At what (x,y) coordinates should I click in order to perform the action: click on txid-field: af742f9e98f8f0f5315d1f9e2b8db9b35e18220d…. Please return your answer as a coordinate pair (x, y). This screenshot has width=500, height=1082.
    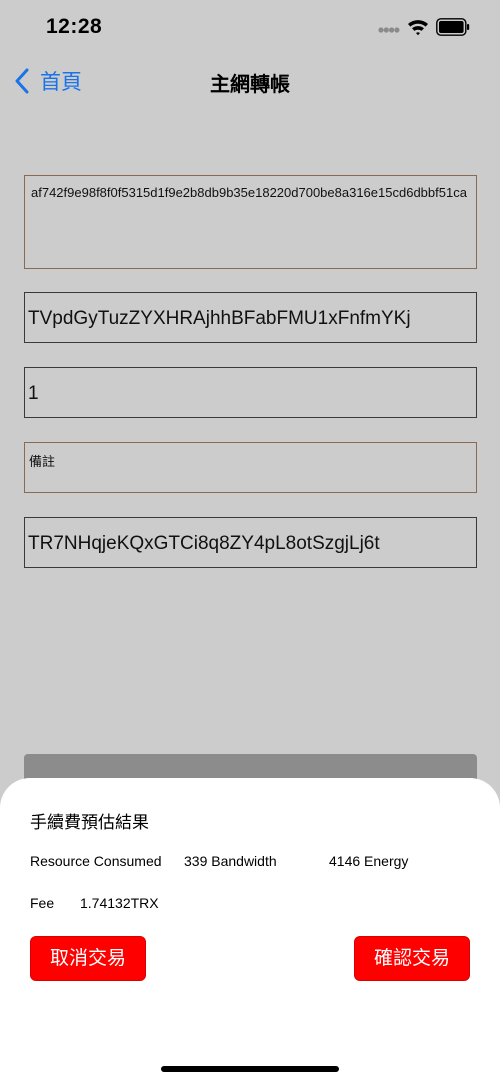
    Looking at the image, I should click on (250, 222).